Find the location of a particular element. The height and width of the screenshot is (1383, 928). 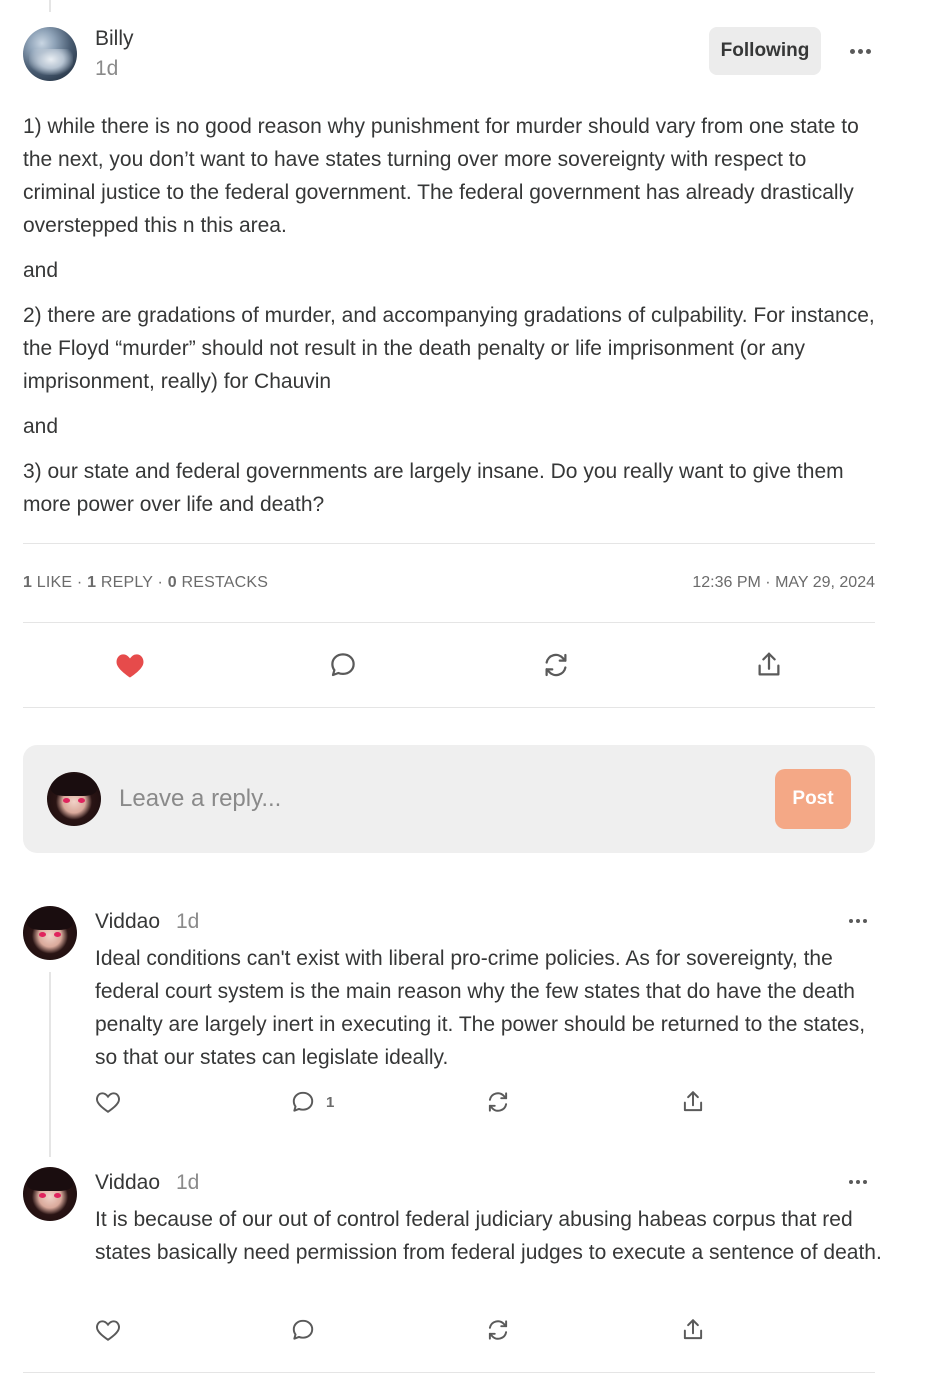

following-button: Following is located at coordinates (765, 51).